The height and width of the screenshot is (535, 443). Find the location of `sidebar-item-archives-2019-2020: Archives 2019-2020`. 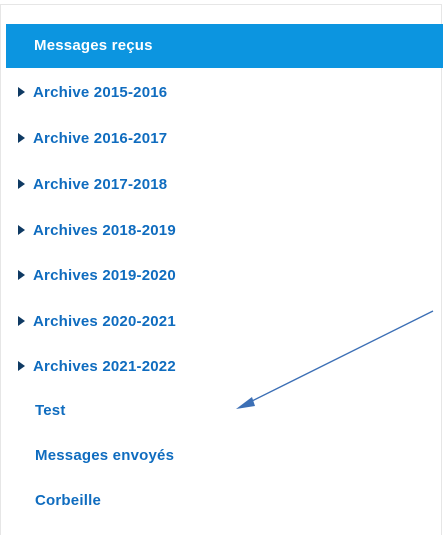

sidebar-item-archives-2019-2020: Archives 2019-2020 is located at coordinates (97, 275).